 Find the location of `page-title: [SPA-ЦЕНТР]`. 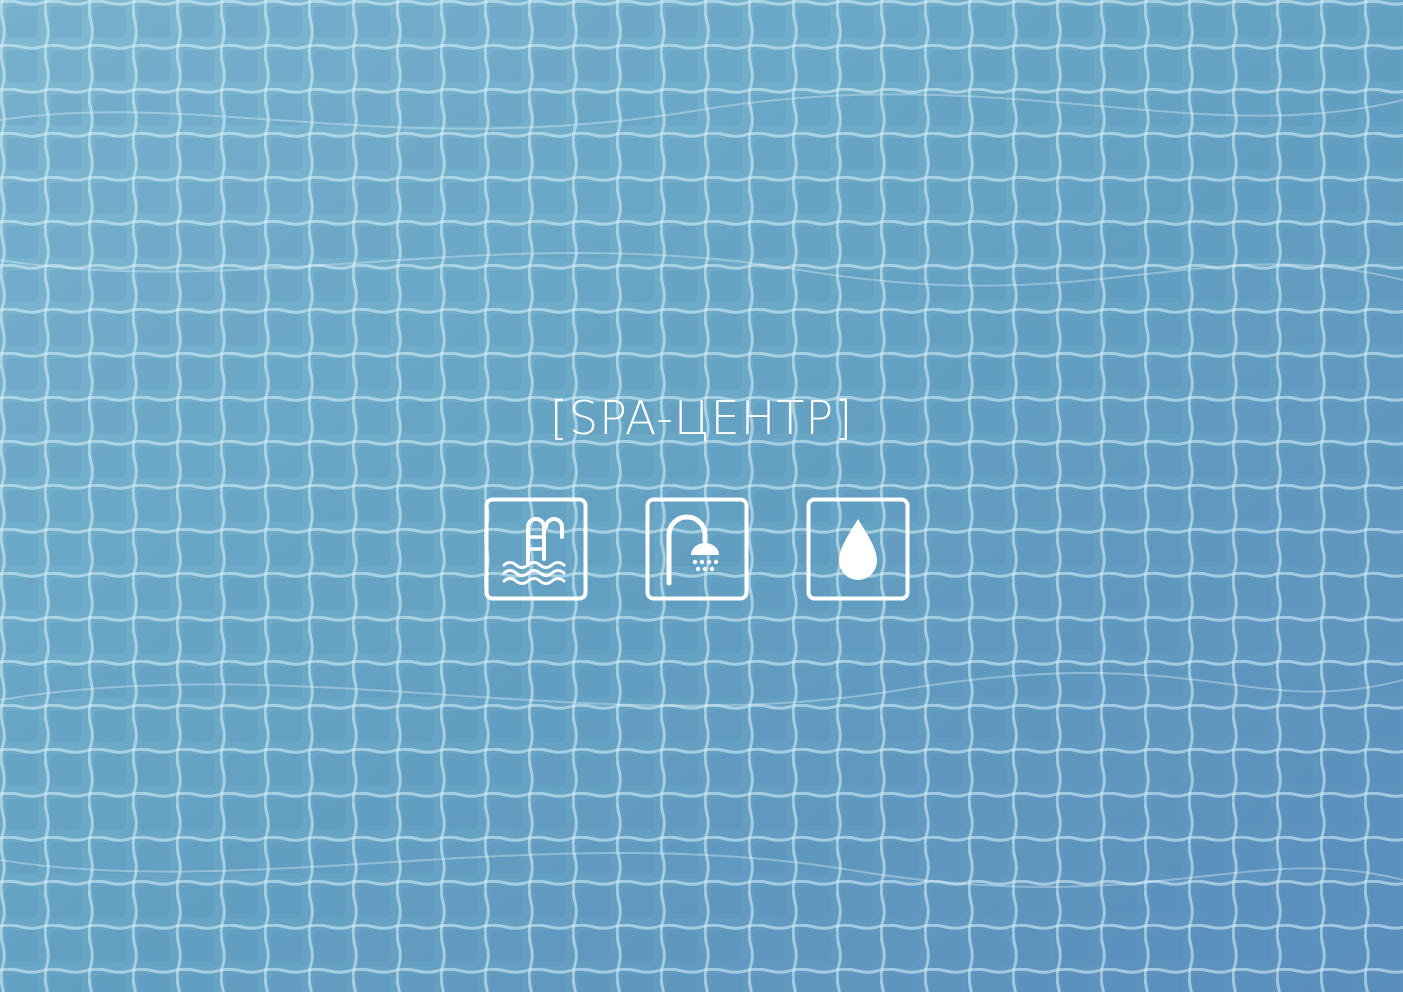

page-title: [SPA-ЦЕНТР] is located at coordinates (701, 418).